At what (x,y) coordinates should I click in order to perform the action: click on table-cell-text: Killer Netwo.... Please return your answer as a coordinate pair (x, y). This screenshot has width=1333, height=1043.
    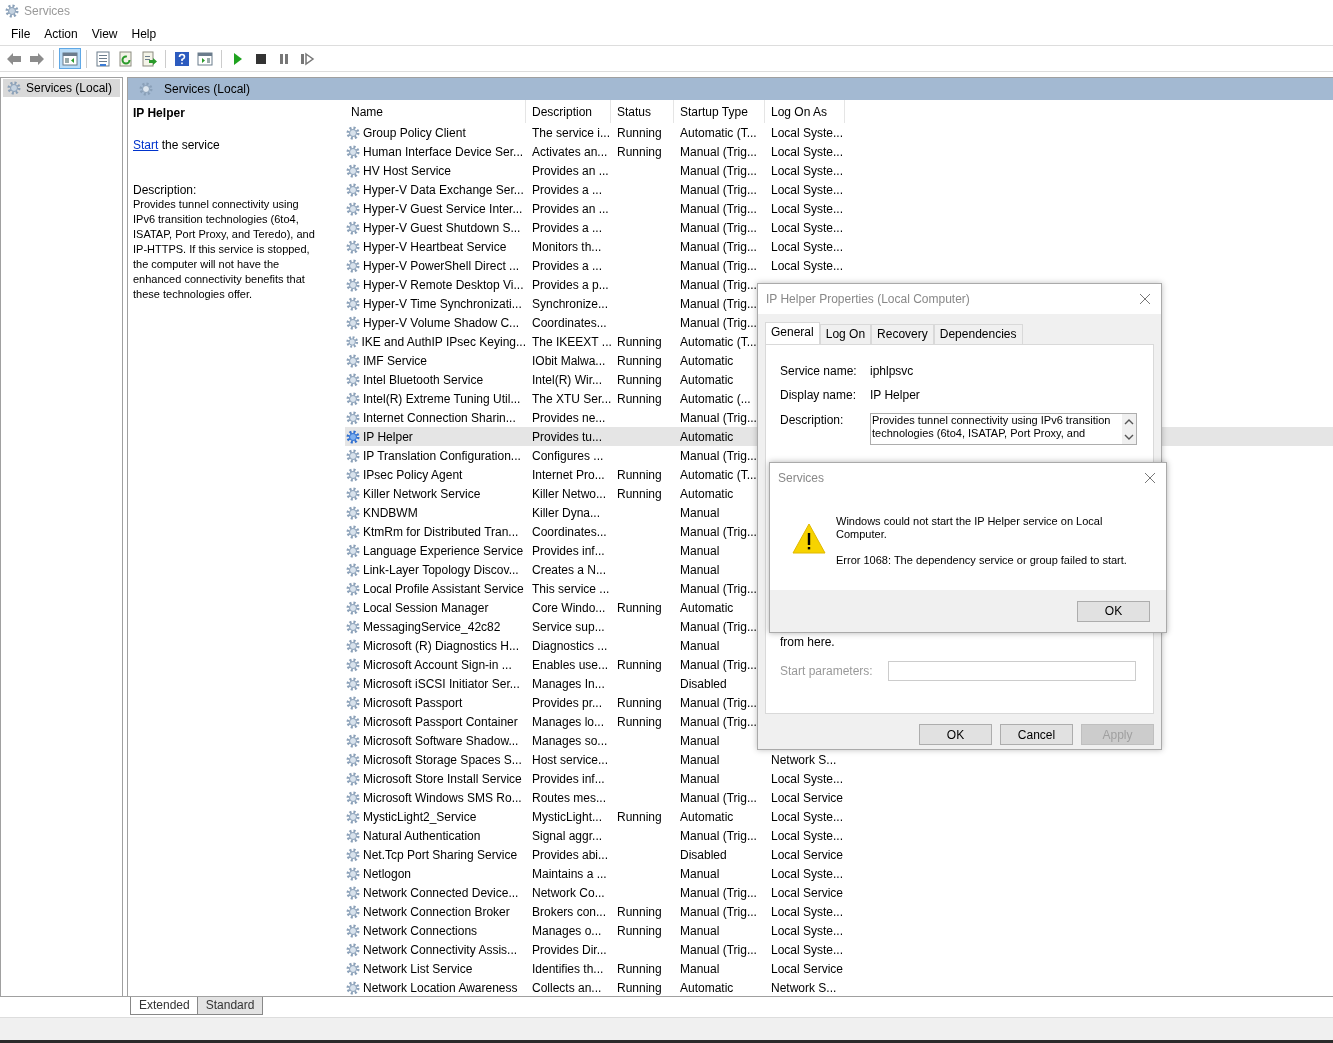
    Looking at the image, I should click on (569, 493).